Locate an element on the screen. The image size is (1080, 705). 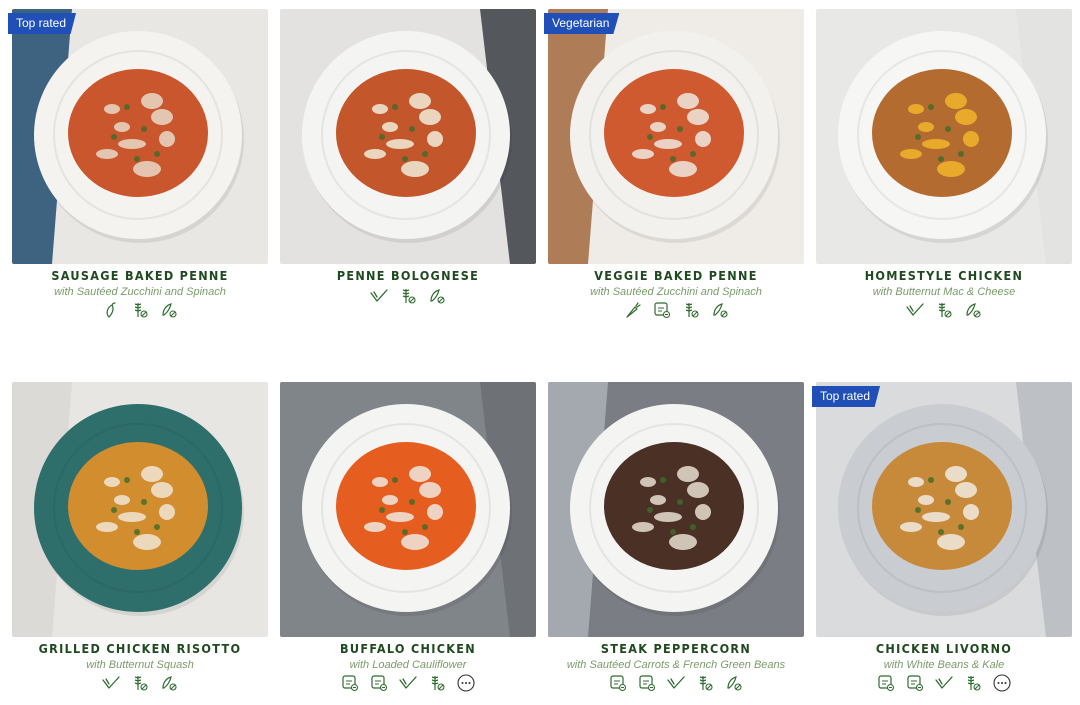
meal-title: STEAK PEPPERCORN is located at coordinates (676, 648).